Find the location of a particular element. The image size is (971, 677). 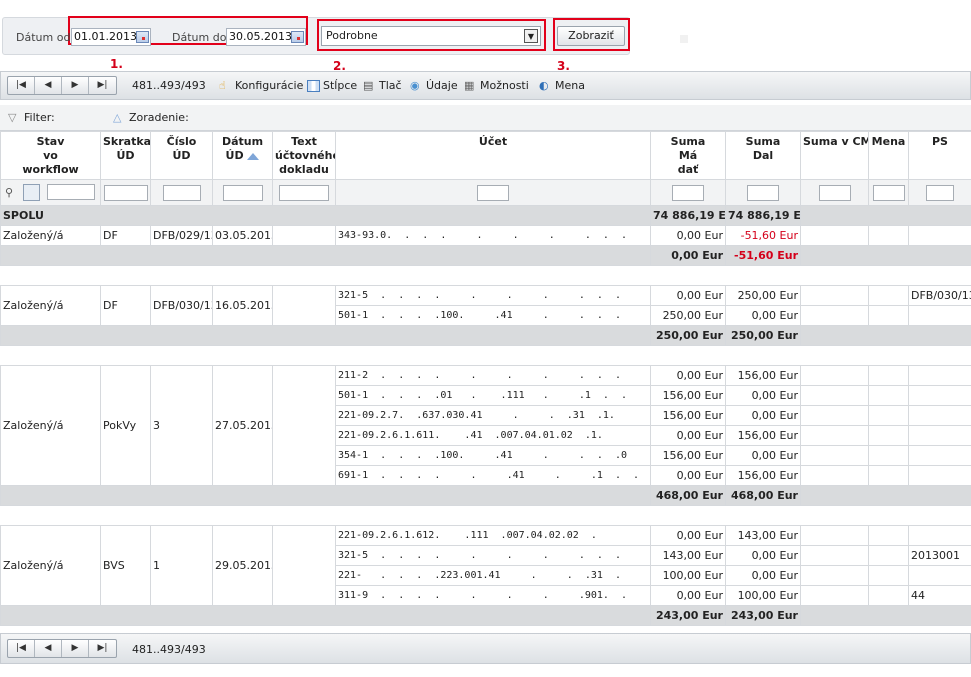

search-icon: ⚲ is located at coordinates (9, 192).